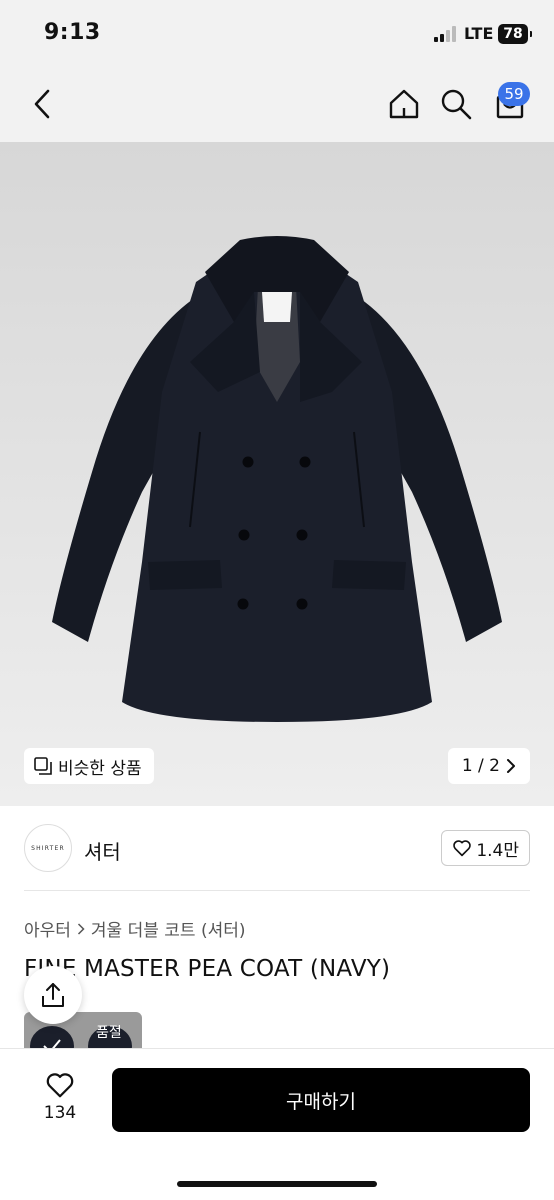 This screenshot has width=554, height=1200. I want to click on copy-icon, so click(43, 766).